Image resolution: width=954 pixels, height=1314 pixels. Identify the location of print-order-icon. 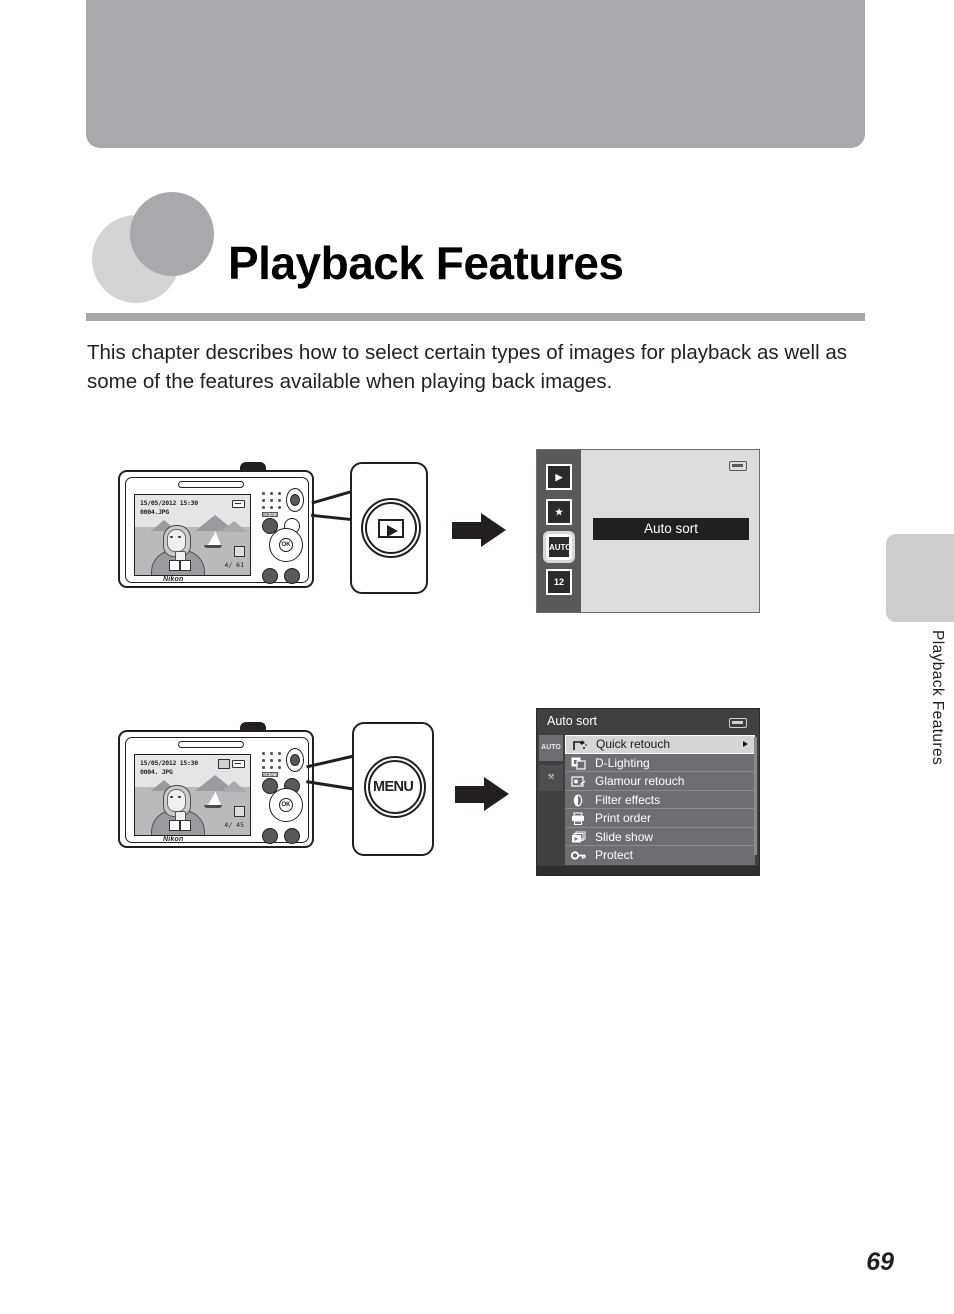
(578, 819).